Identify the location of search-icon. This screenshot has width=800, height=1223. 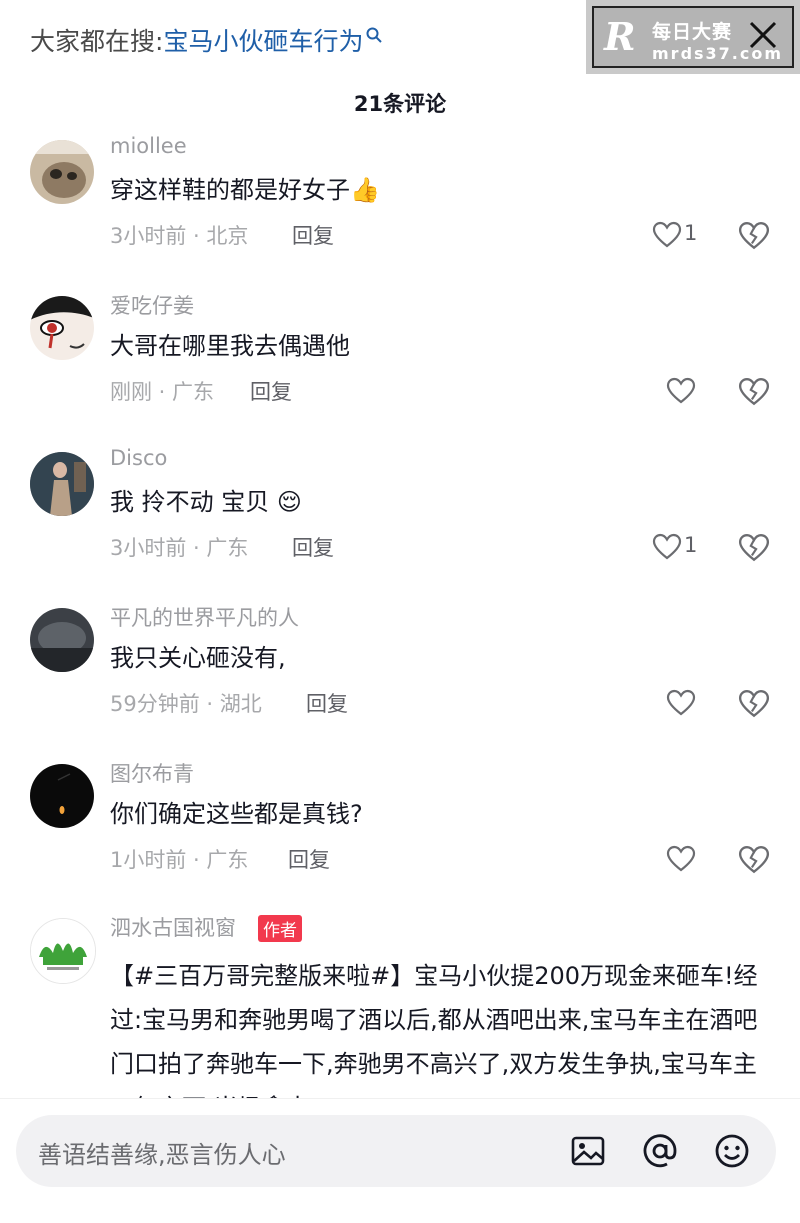
(374, 35).